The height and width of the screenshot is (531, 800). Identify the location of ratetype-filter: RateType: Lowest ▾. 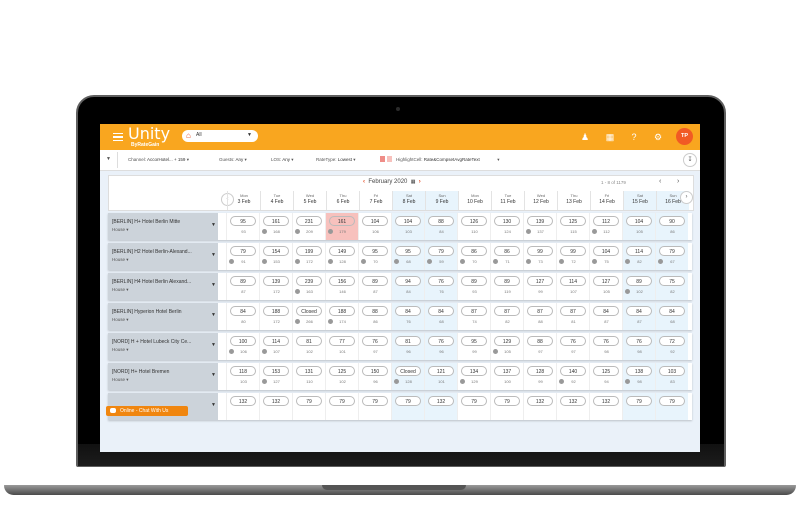
(336, 160).